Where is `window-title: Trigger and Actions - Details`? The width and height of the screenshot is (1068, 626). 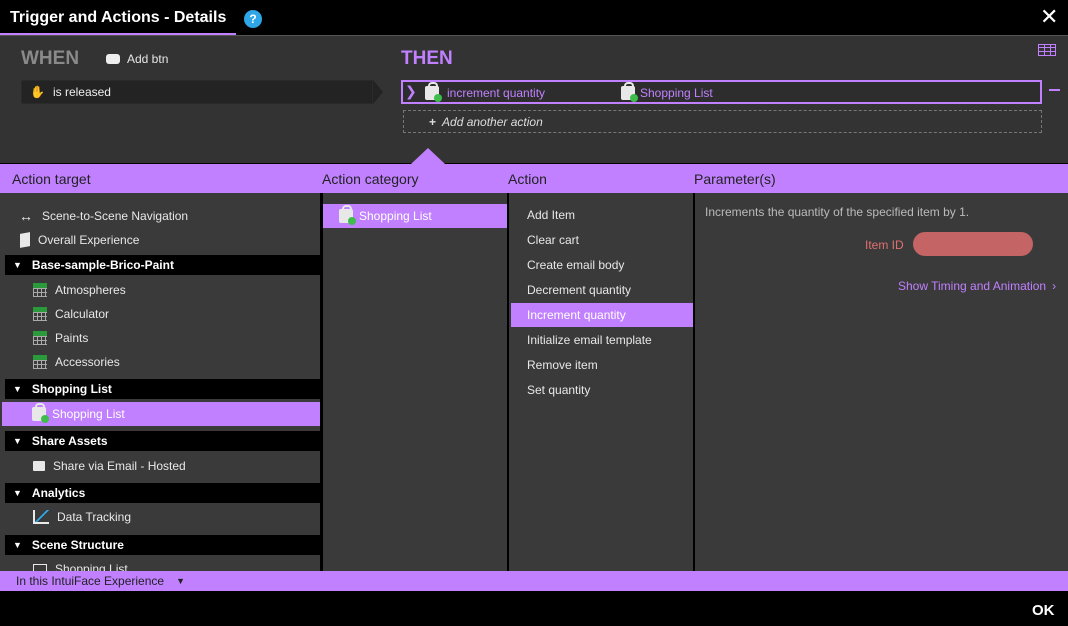 window-title: Trigger and Actions - Details is located at coordinates (118, 17).